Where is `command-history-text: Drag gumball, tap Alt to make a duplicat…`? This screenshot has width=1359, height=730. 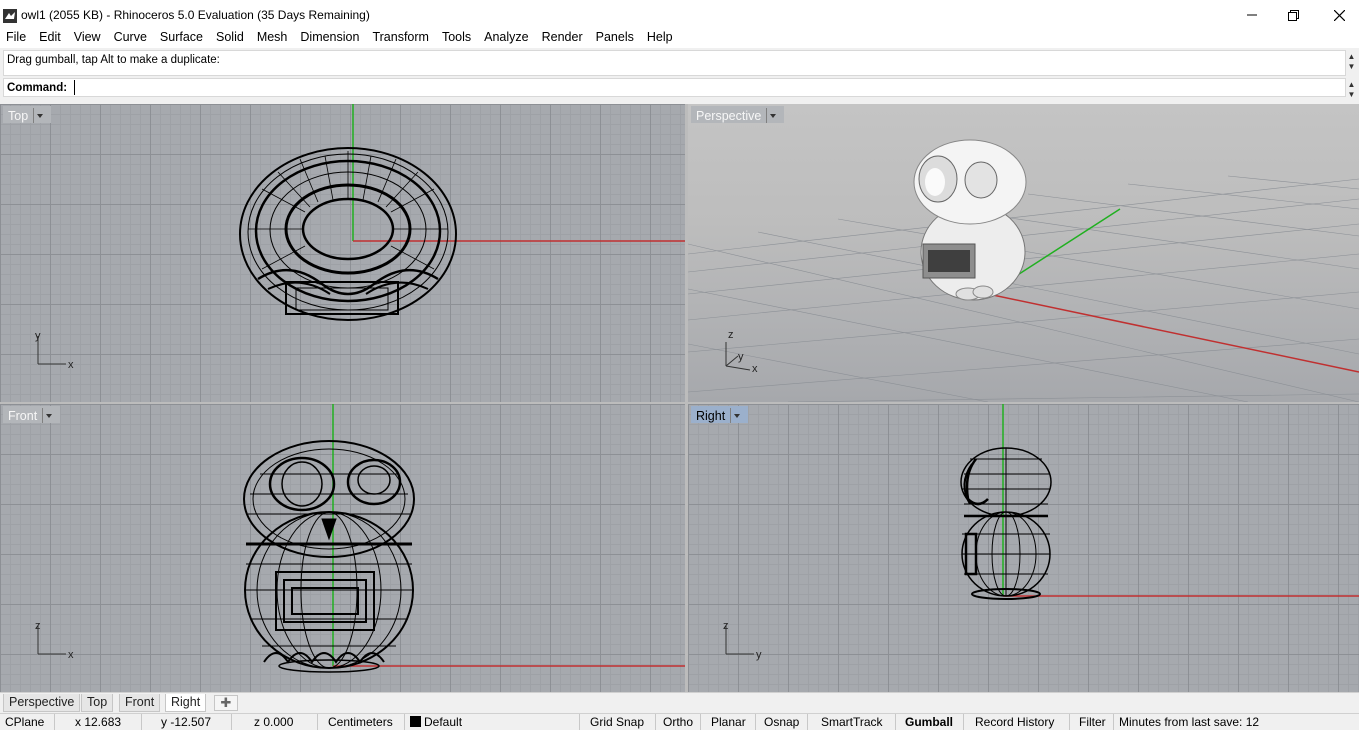
command-history-text: Drag gumball, tap Alt to make a duplicat… is located at coordinates (113, 60).